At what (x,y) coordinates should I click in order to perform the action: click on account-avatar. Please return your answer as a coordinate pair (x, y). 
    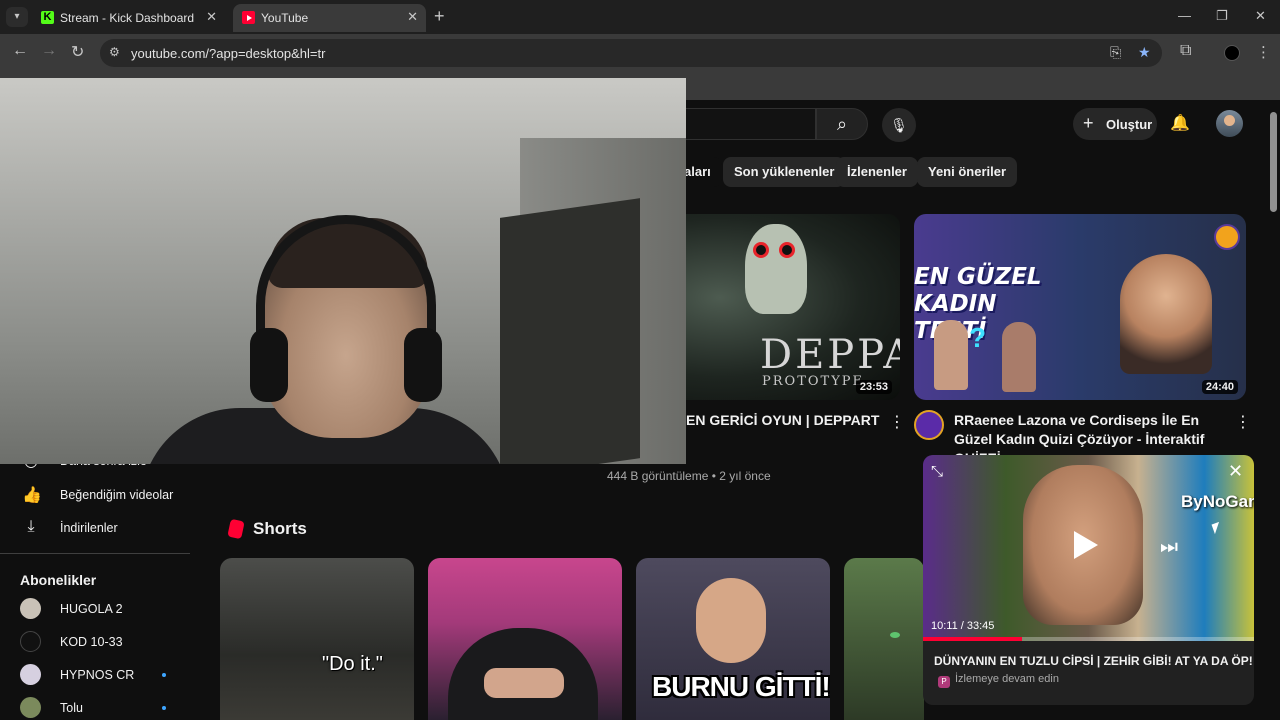
    Looking at the image, I should click on (1229, 123).